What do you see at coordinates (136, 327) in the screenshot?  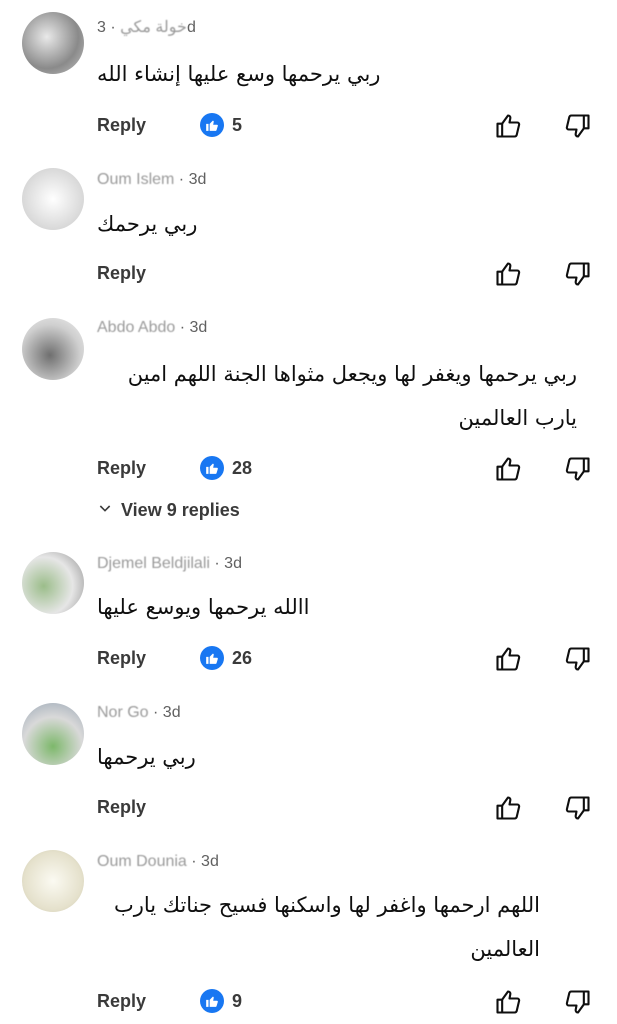 I see `comment-author: Abdo Abdo` at bounding box center [136, 327].